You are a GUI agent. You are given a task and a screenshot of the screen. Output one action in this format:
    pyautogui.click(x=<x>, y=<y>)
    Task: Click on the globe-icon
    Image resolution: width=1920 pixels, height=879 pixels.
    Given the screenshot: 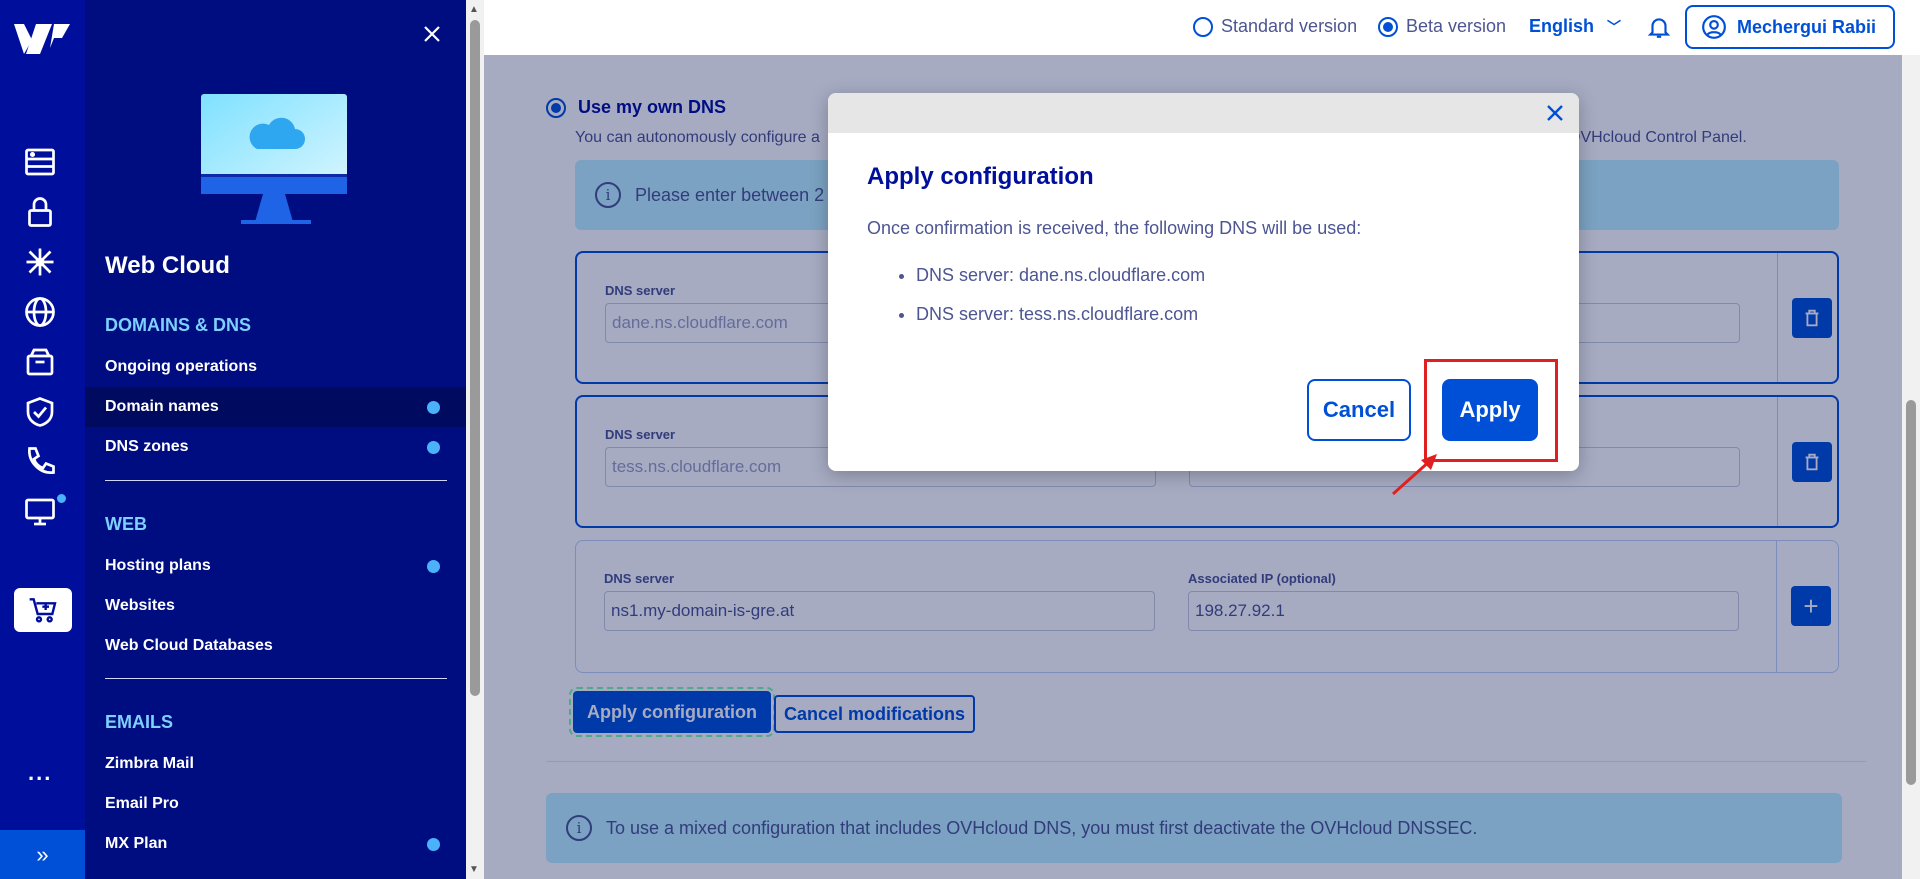 What is the action you would take?
    pyautogui.click(x=40, y=312)
    